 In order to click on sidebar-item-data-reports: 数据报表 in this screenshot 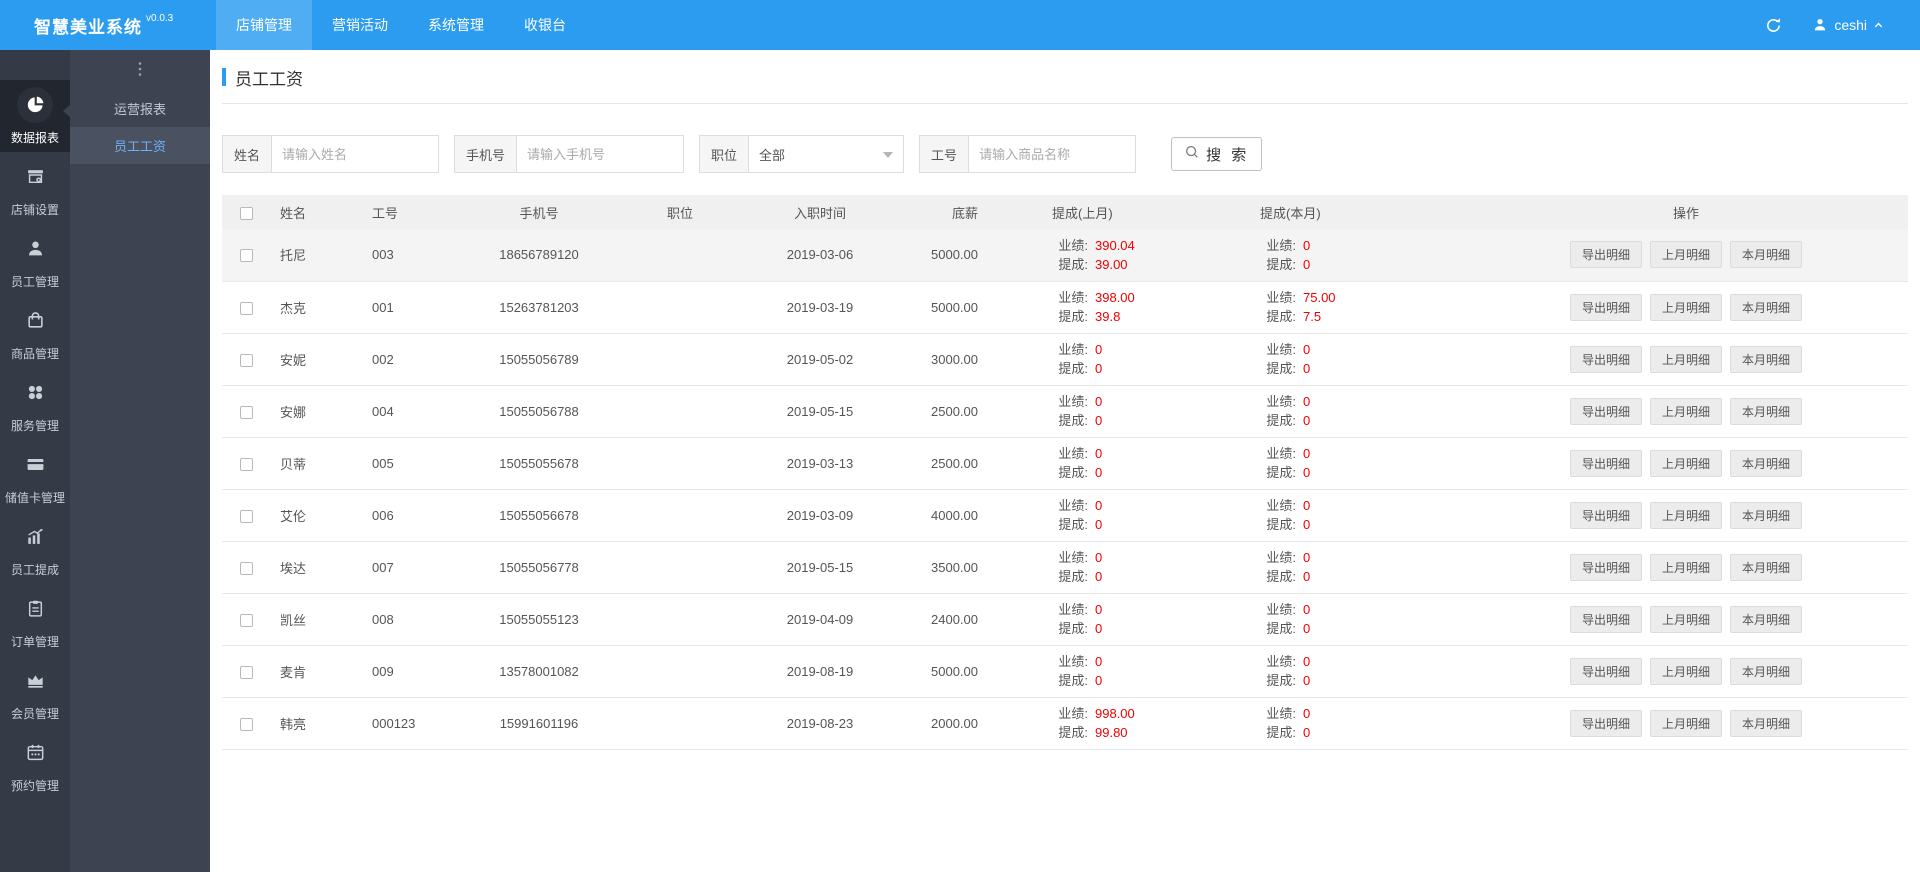, I will do `click(35, 116)`.